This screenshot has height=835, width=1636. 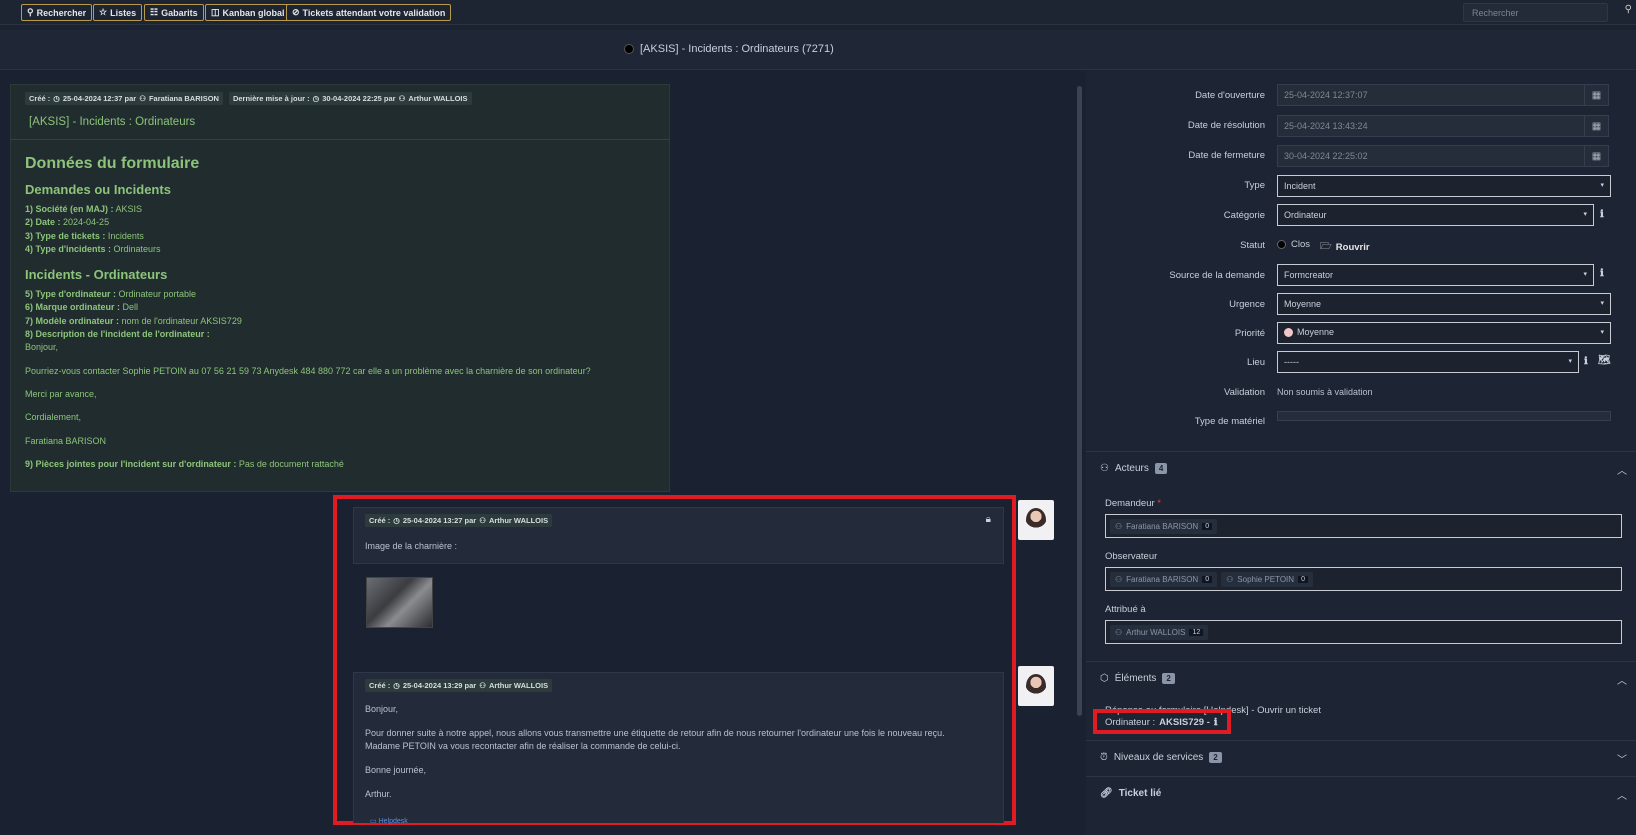 I want to click on type-select: Incident ▾, so click(x=1444, y=186).